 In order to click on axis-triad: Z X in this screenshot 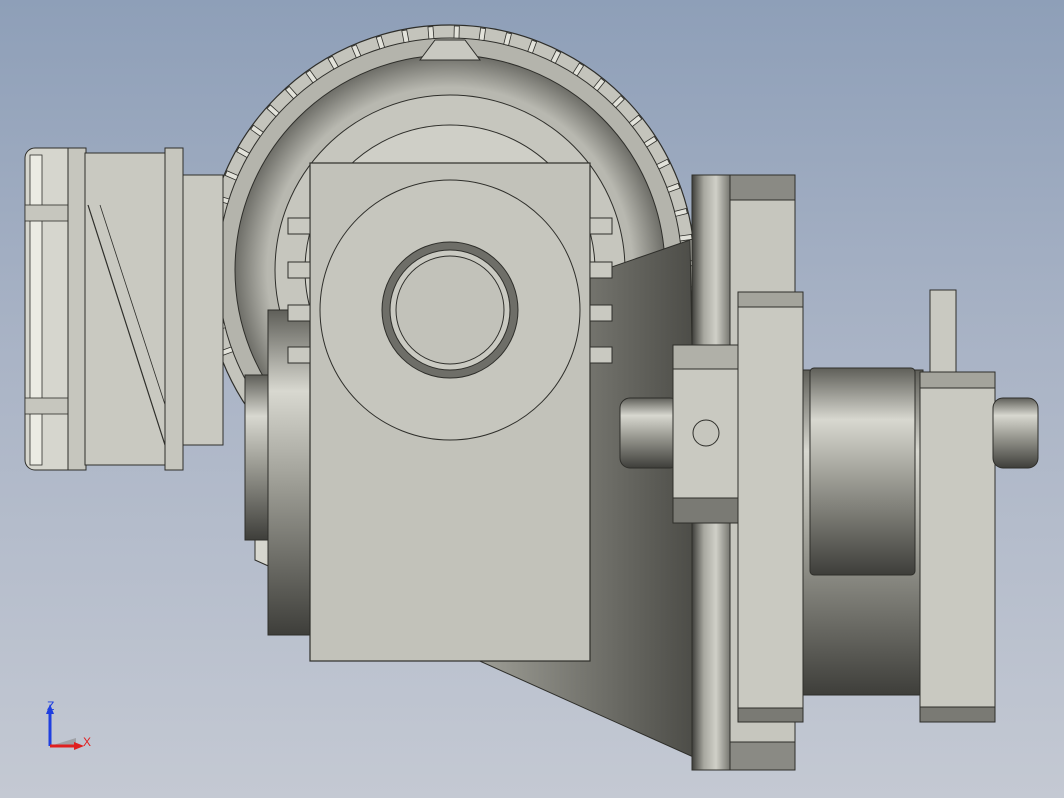, I will do `click(70, 728)`.